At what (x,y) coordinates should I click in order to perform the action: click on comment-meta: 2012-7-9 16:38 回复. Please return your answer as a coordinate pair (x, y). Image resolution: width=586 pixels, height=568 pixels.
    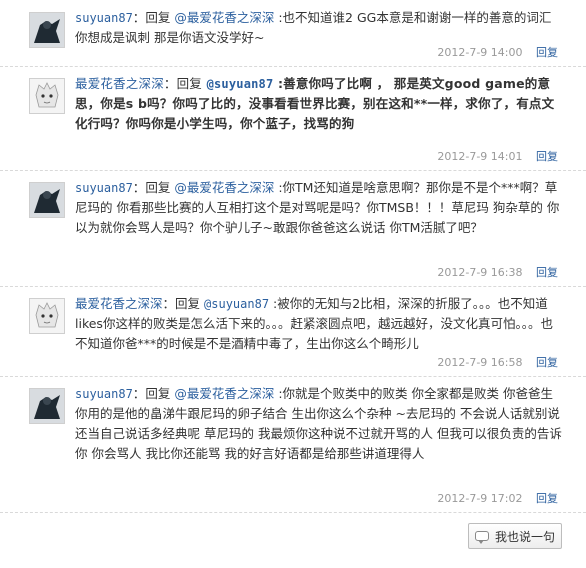
    Looking at the image, I should click on (497, 272).